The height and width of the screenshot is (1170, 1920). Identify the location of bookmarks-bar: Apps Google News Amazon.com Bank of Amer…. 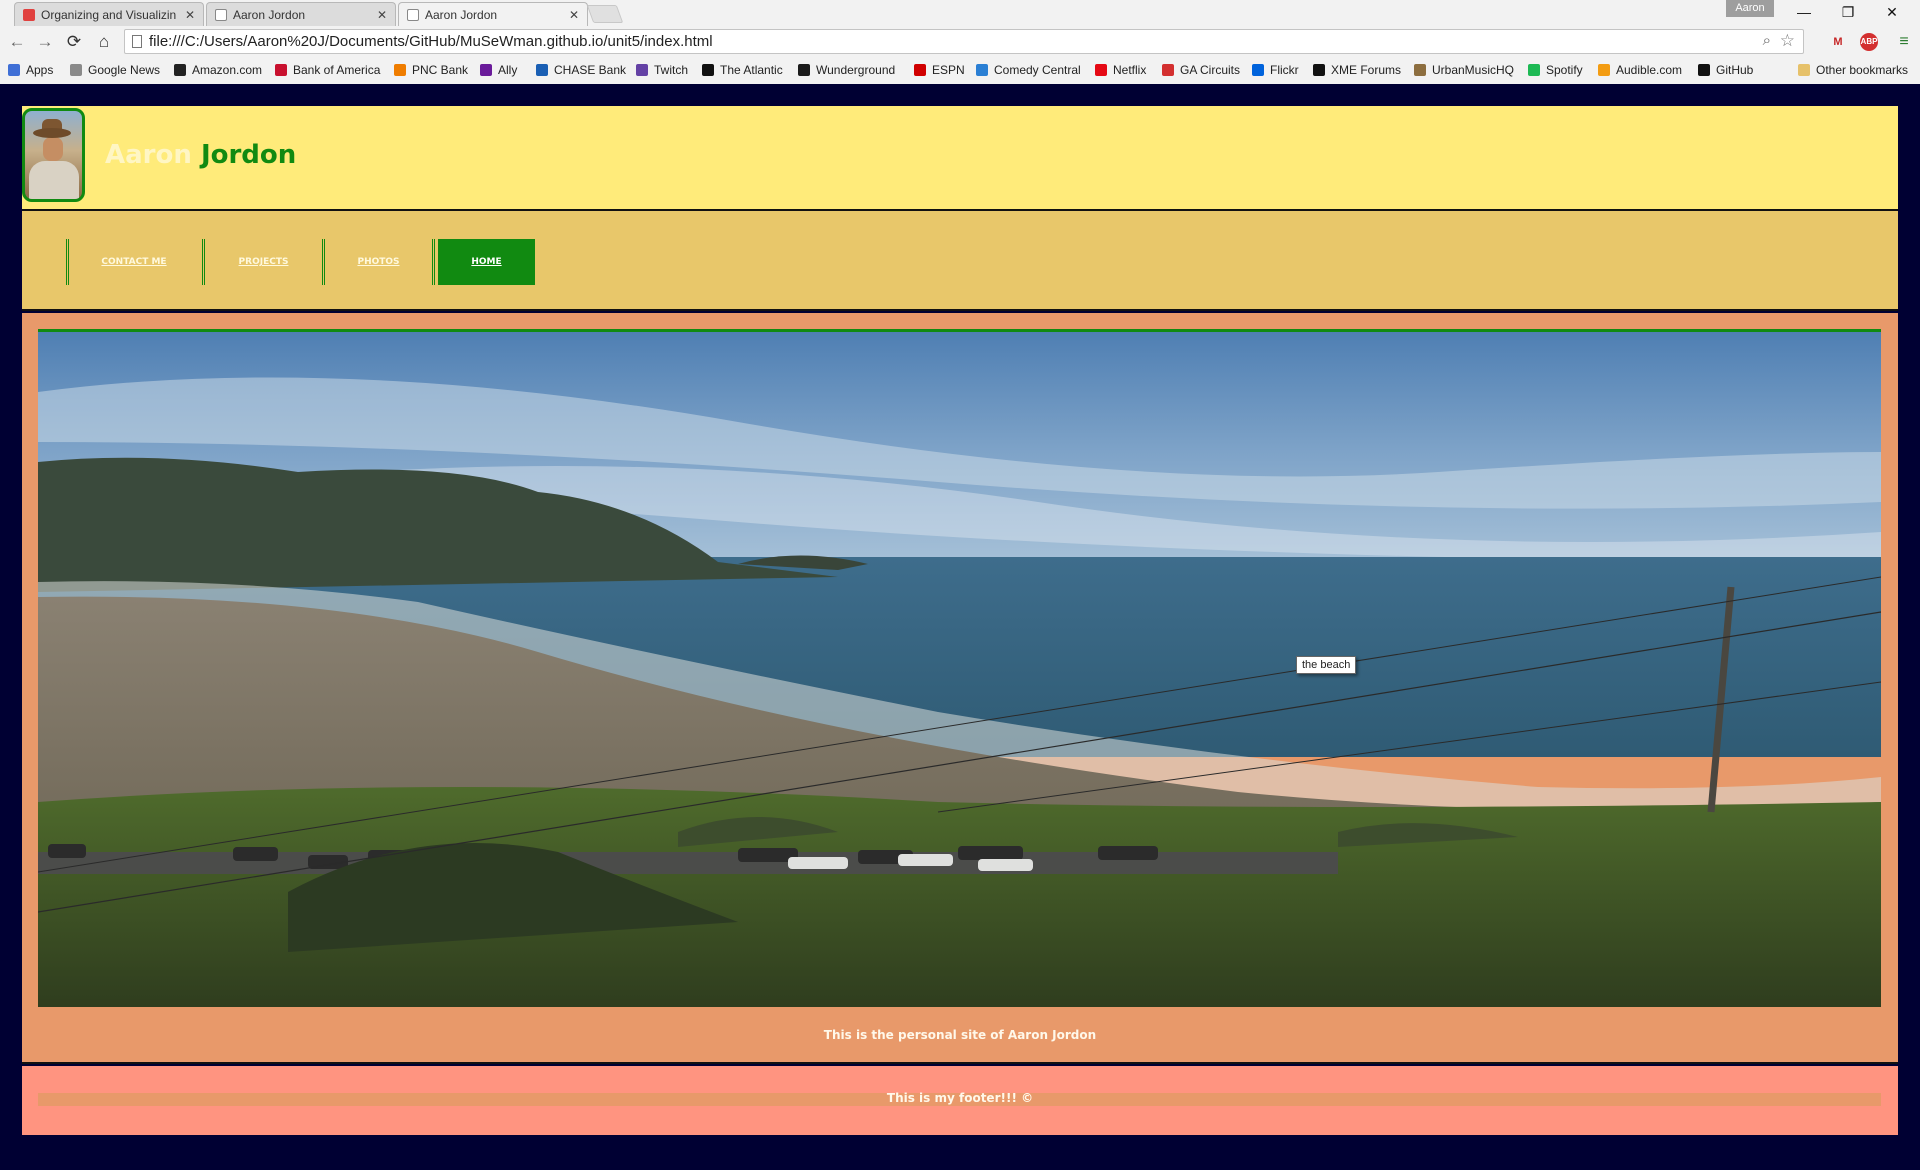
(960, 70).